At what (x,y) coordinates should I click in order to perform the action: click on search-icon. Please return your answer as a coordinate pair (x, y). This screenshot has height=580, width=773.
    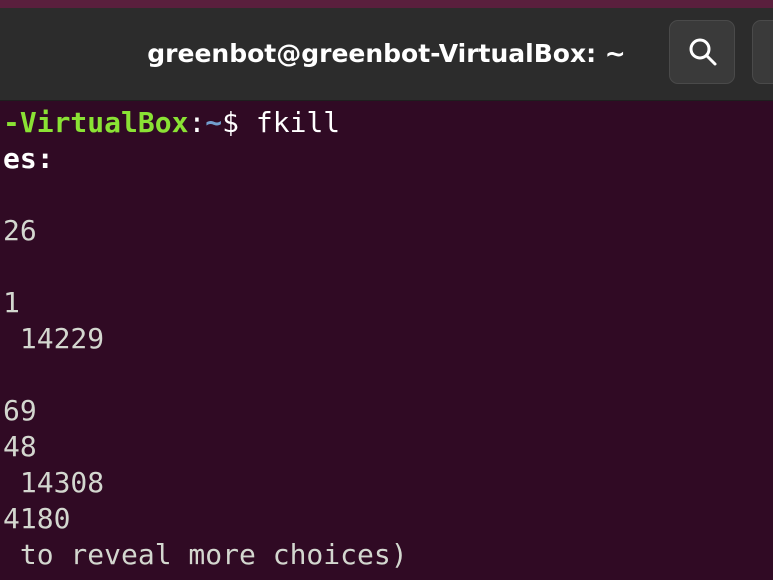
    Looking at the image, I should click on (703, 52).